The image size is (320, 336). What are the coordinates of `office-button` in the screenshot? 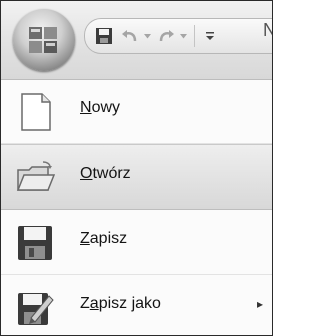 It's located at (44, 40).